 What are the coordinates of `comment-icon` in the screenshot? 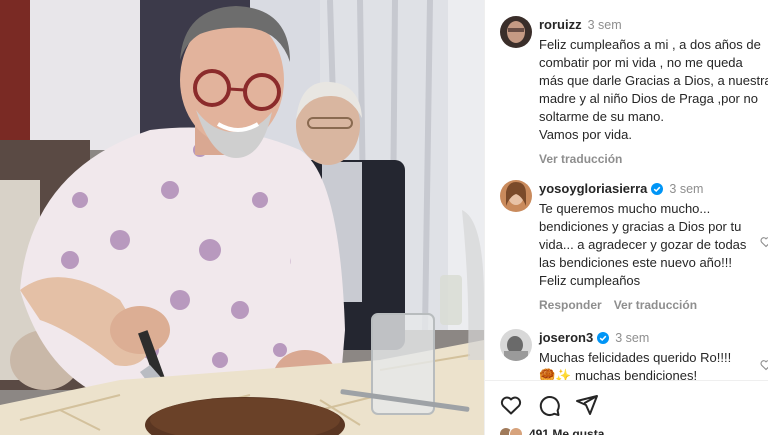 It's located at (549, 405).